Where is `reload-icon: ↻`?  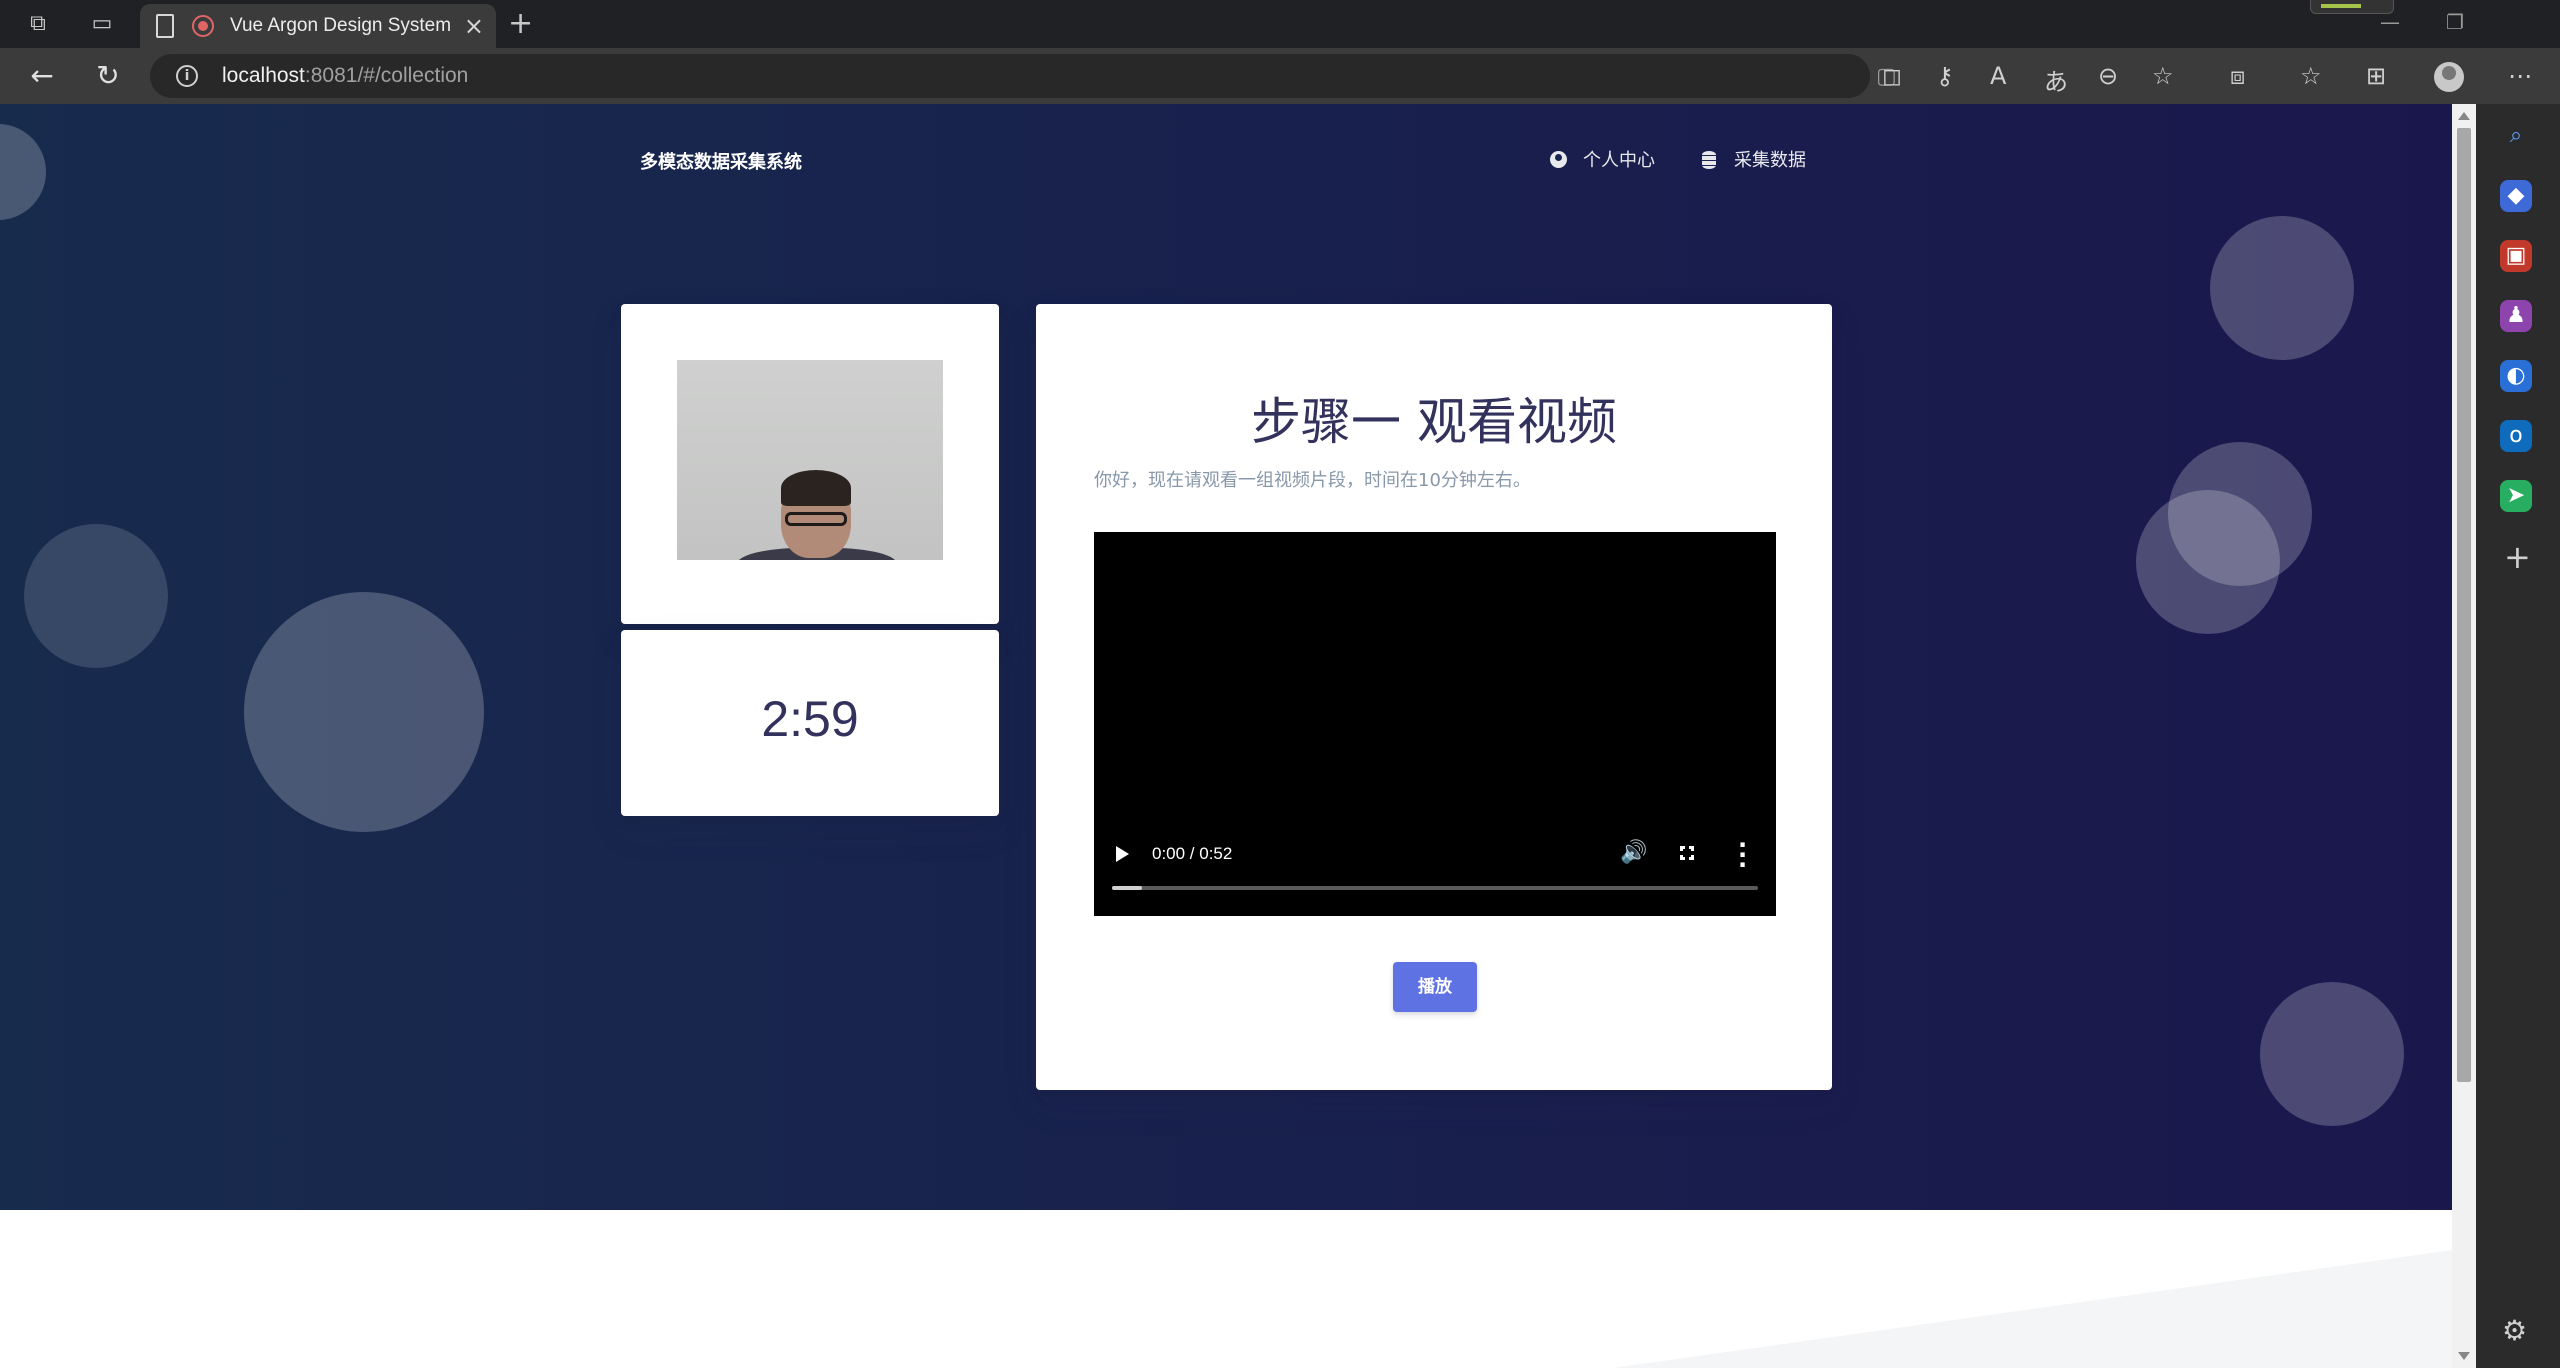 reload-icon: ↻ is located at coordinates (108, 76).